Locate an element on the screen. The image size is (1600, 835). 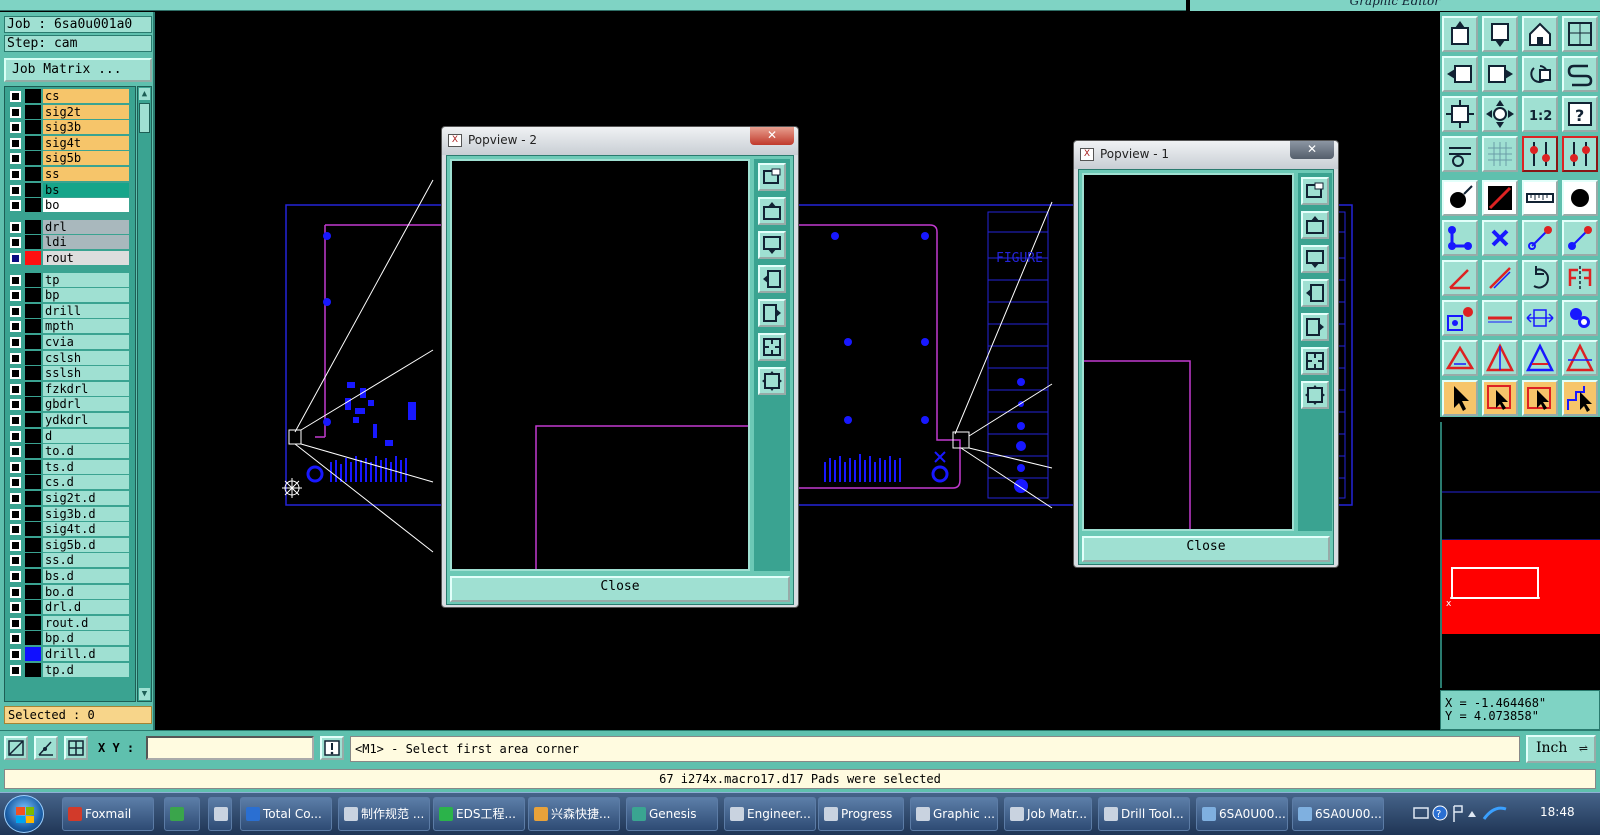
layer-row: sig3b.d is located at coordinates (70, 513).